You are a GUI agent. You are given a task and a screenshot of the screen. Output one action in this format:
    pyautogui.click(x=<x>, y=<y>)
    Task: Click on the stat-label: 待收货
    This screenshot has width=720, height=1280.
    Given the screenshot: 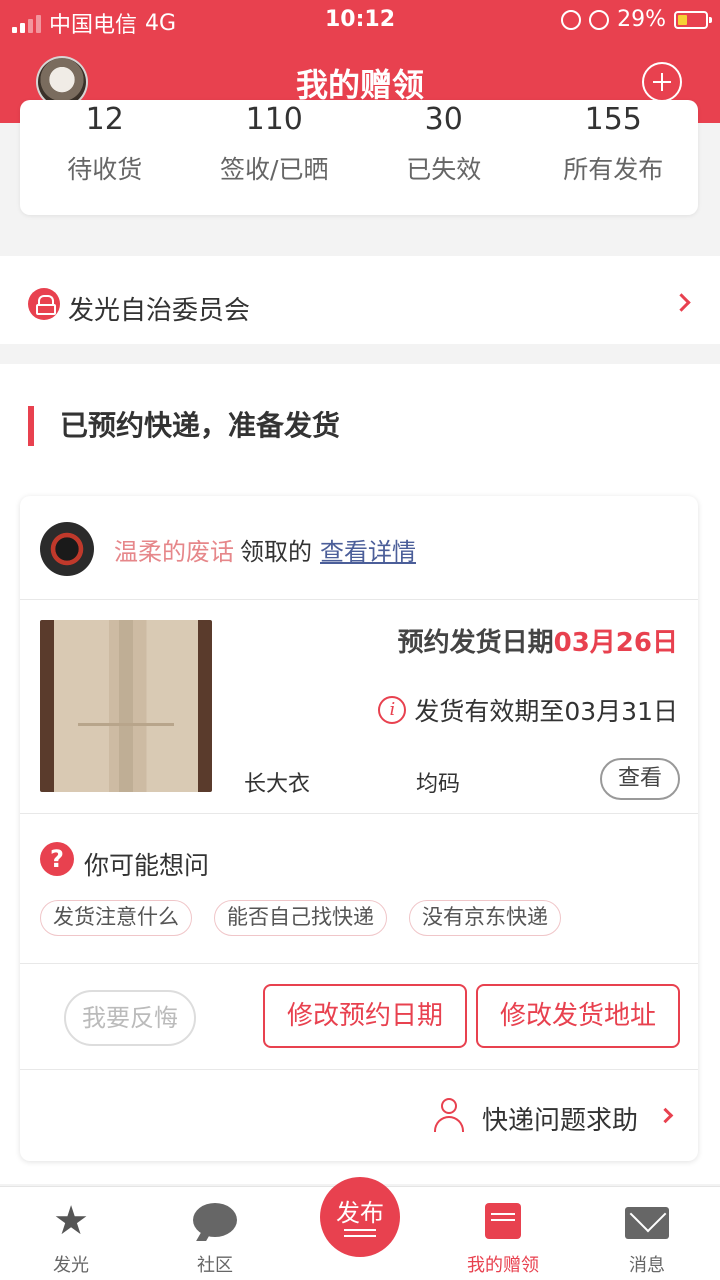 What is the action you would take?
    pyautogui.click(x=105, y=169)
    